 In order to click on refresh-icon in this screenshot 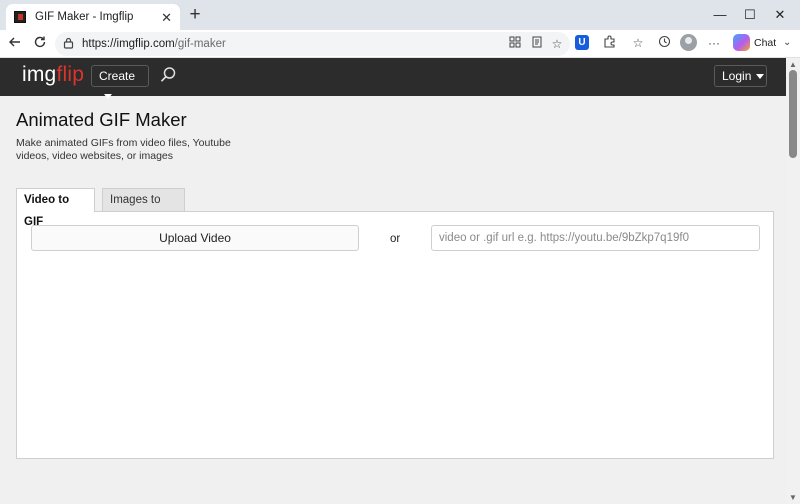, I will do `click(40, 44)`.